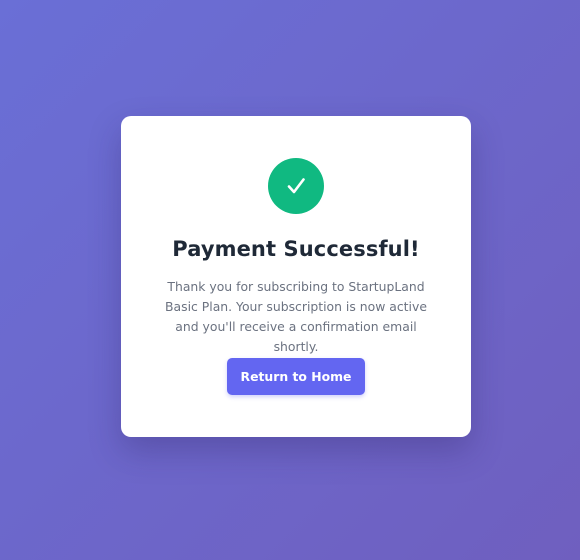  I want to click on return-home-button: Return to Home, so click(296, 376).